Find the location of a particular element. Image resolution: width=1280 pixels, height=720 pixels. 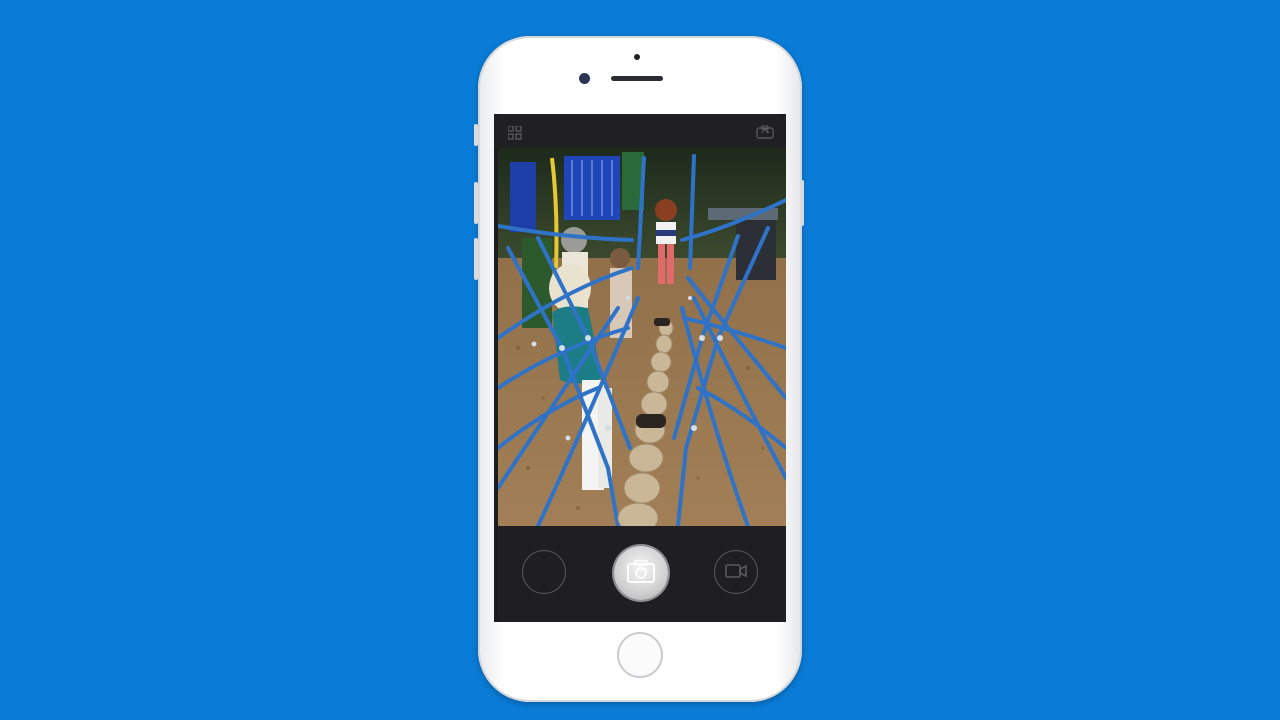

proximity-sensor is located at coordinates (637, 57).